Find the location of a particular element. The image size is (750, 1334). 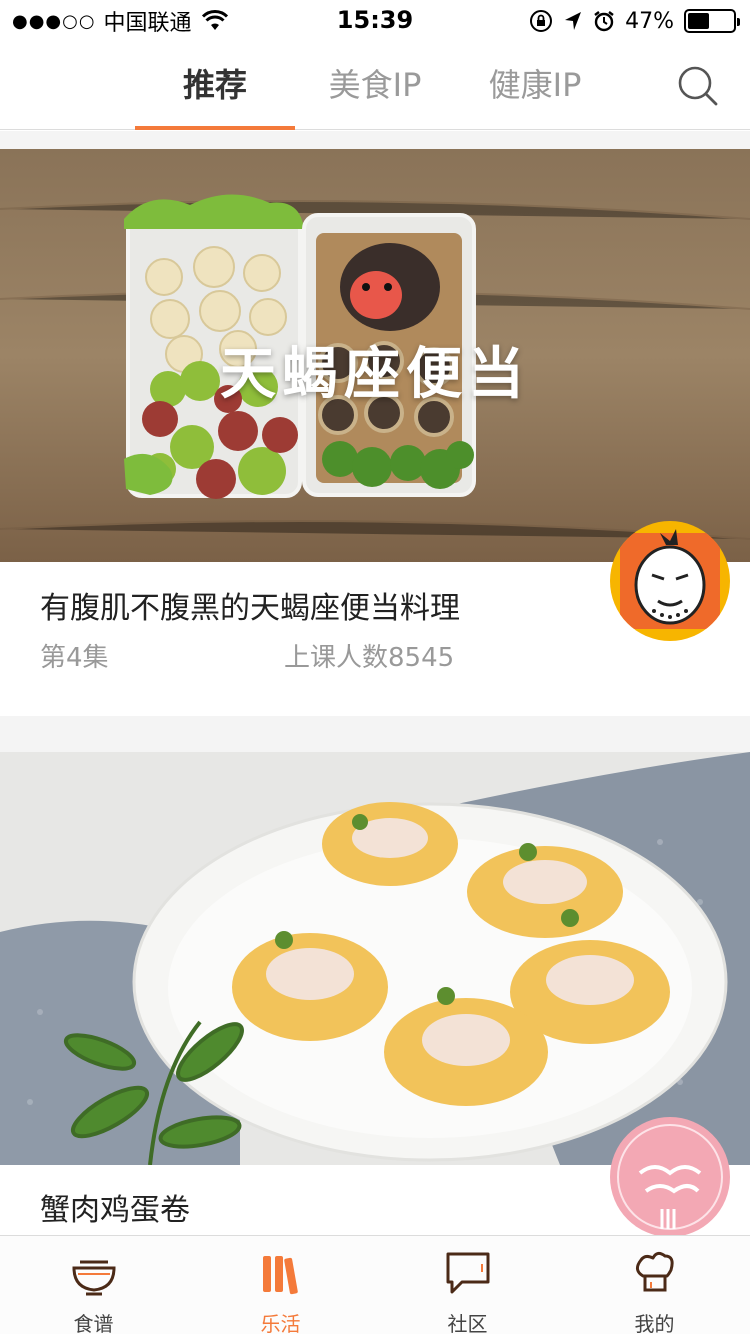

course-title: 有腹肌不腹黑的天蝎座便当料理 is located at coordinates (250, 605).